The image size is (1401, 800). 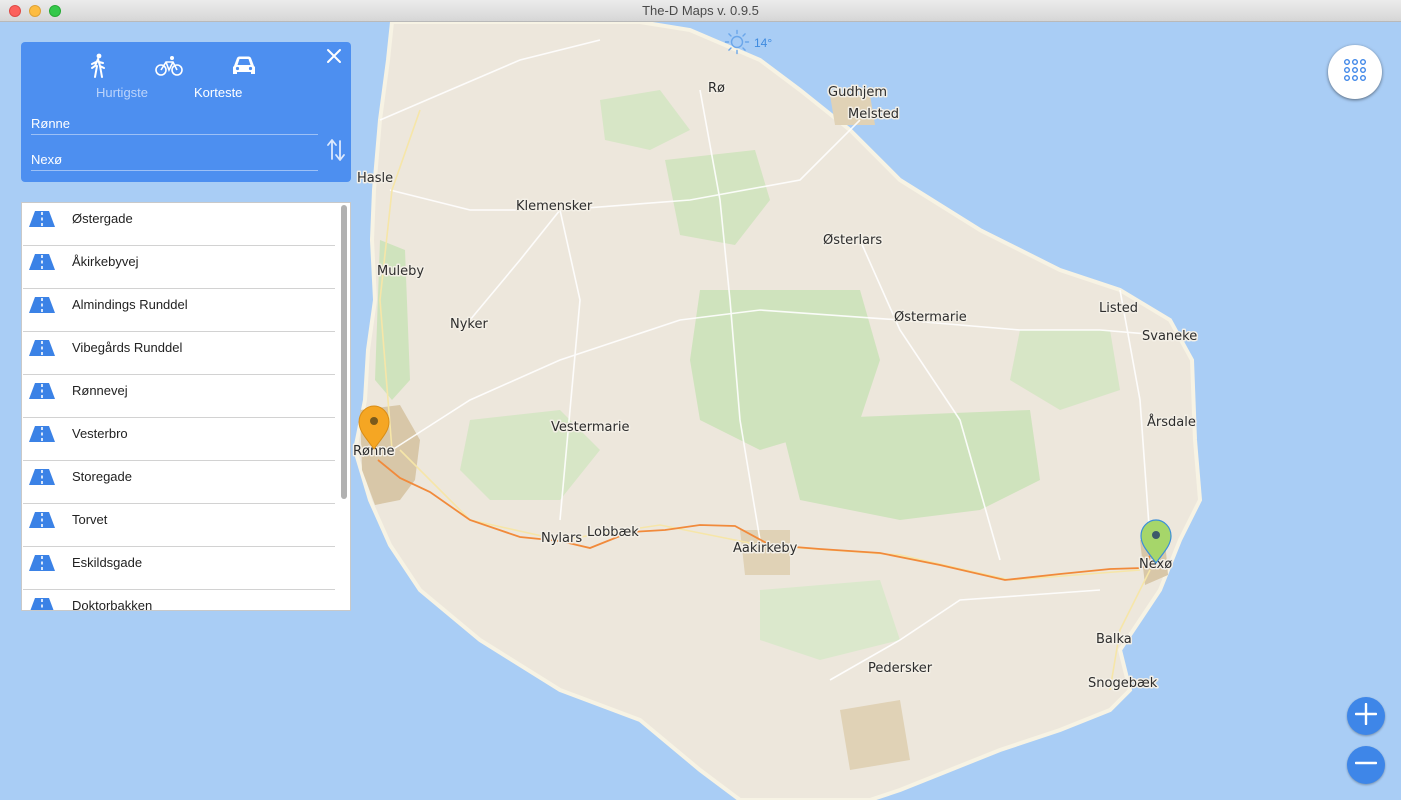 I want to click on place-label: Aakirkeby, so click(x=765, y=548).